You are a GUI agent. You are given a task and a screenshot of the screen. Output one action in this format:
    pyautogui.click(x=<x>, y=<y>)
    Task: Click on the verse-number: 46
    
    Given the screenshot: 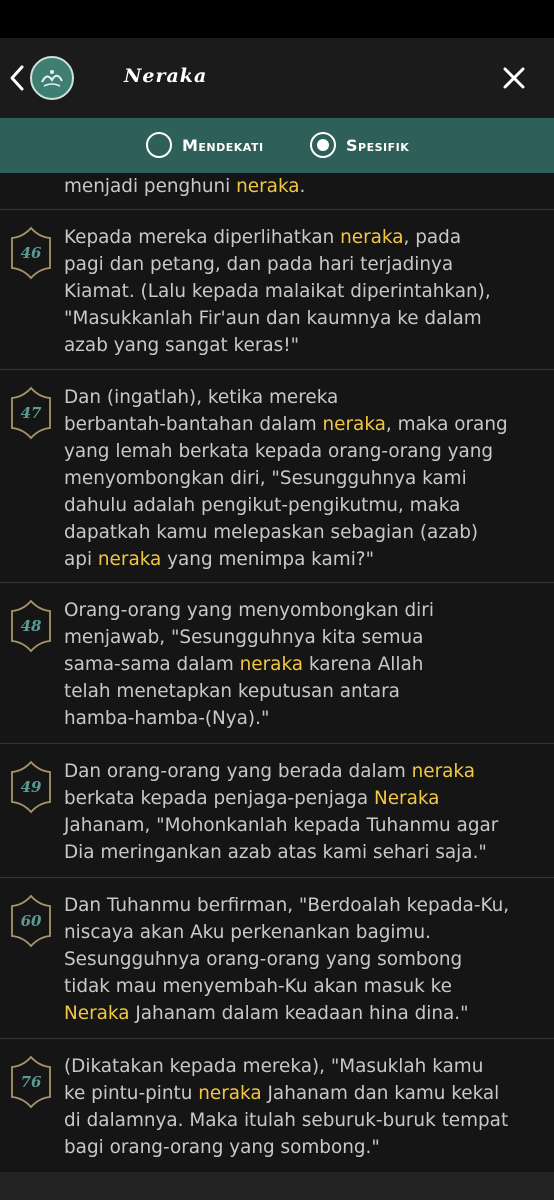 What is the action you would take?
    pyautogui.click(x=31, y=253)
    